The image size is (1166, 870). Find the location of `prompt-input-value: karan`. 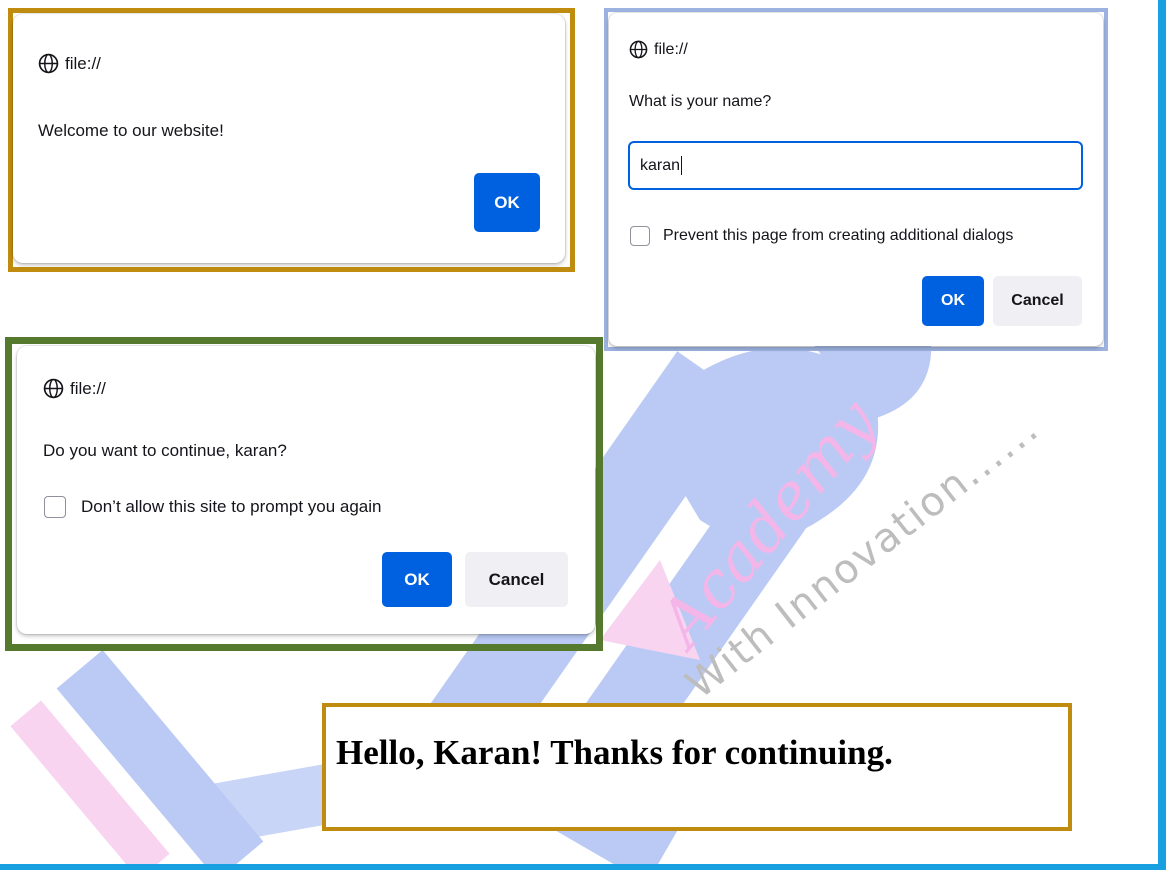

prompt-input-value: karan is located at coordinates (660, 165).